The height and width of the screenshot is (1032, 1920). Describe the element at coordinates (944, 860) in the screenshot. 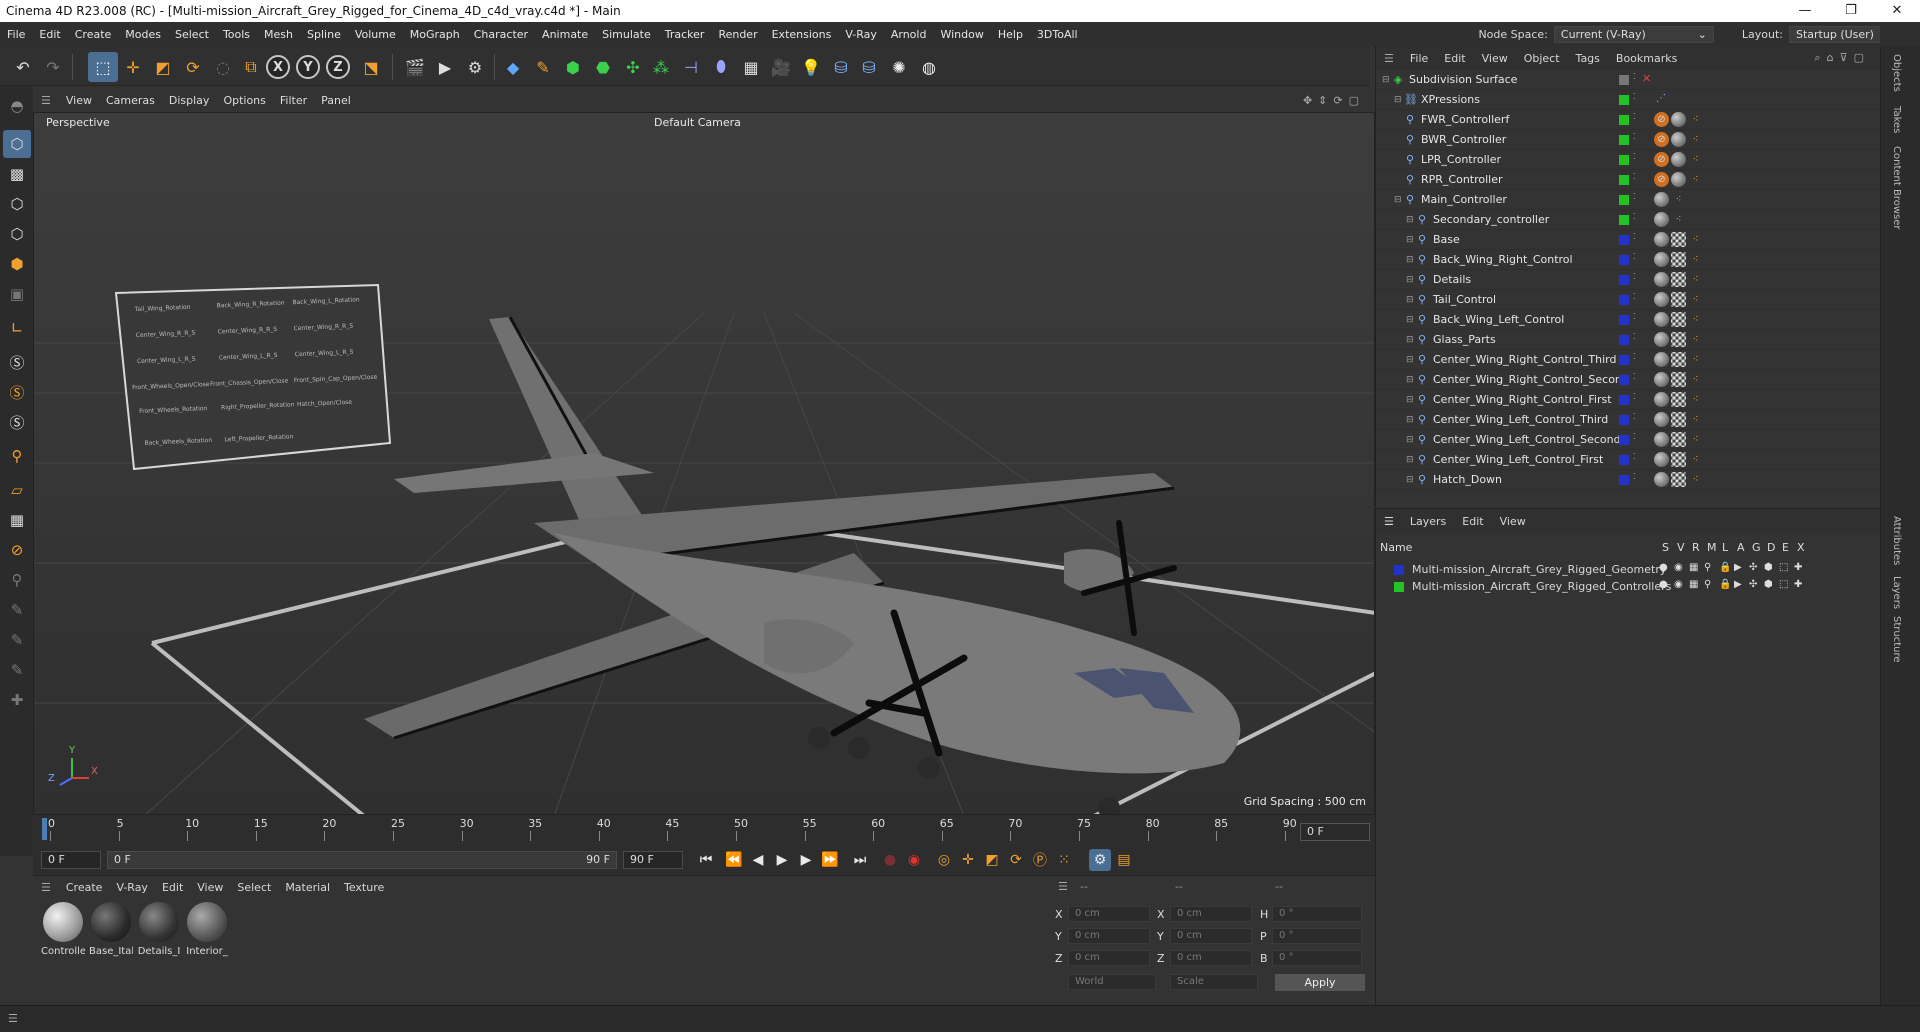

I see `keyframe-selection-icon: ◎` at that location.